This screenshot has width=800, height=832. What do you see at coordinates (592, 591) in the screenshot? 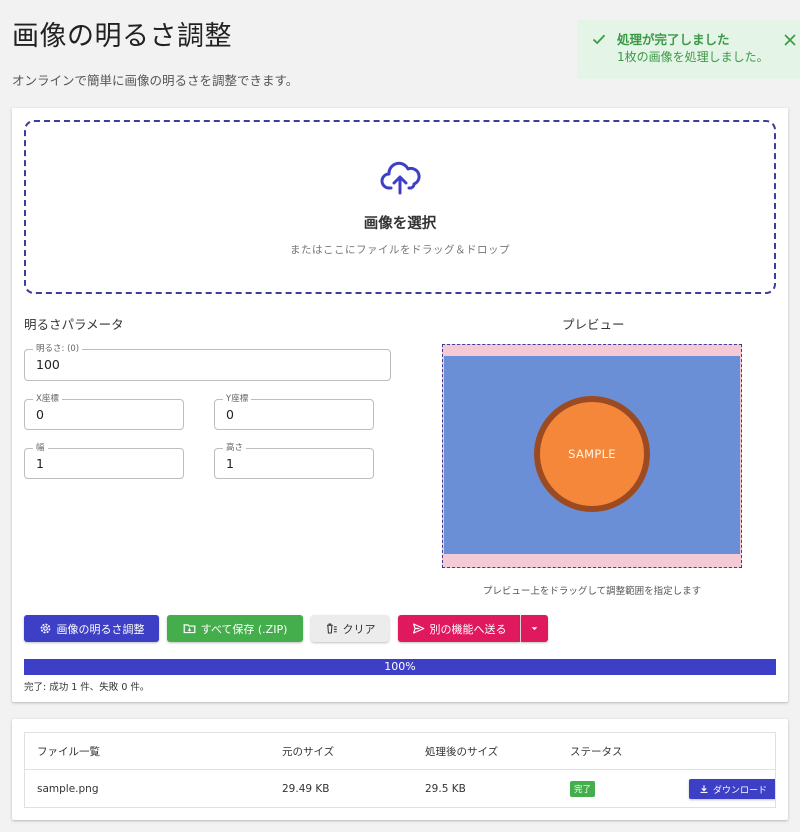
I see `preview-hint: プレビュー上をドラッグして調整範囲を指定します` at bounding box center [592, 591].